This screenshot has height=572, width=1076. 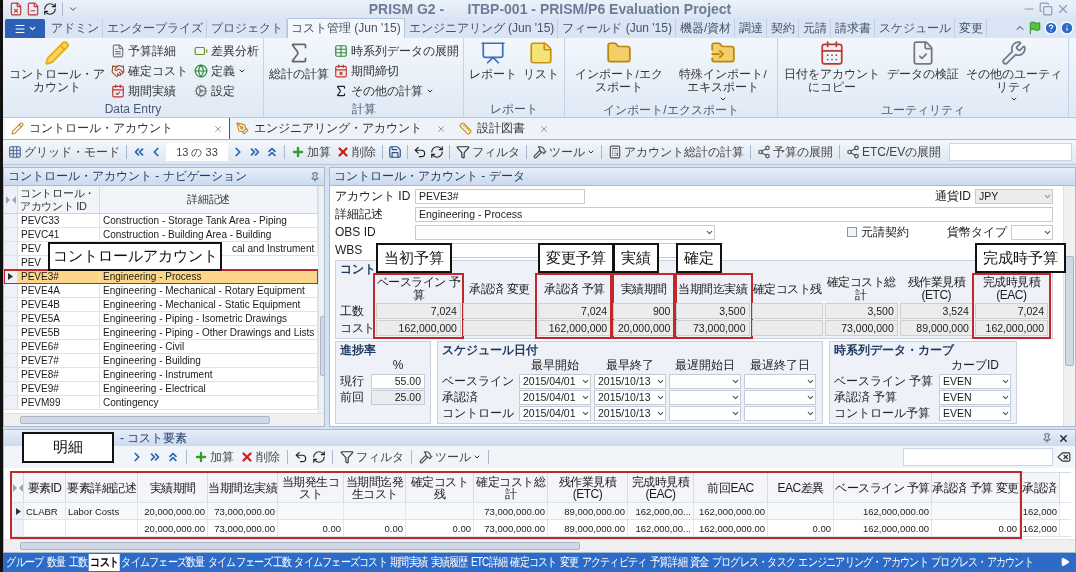 What do you see at coordinates (59, 374) in the screenshot?
I see `table-cell: PEVE8#` at bounding box center [59, 374].